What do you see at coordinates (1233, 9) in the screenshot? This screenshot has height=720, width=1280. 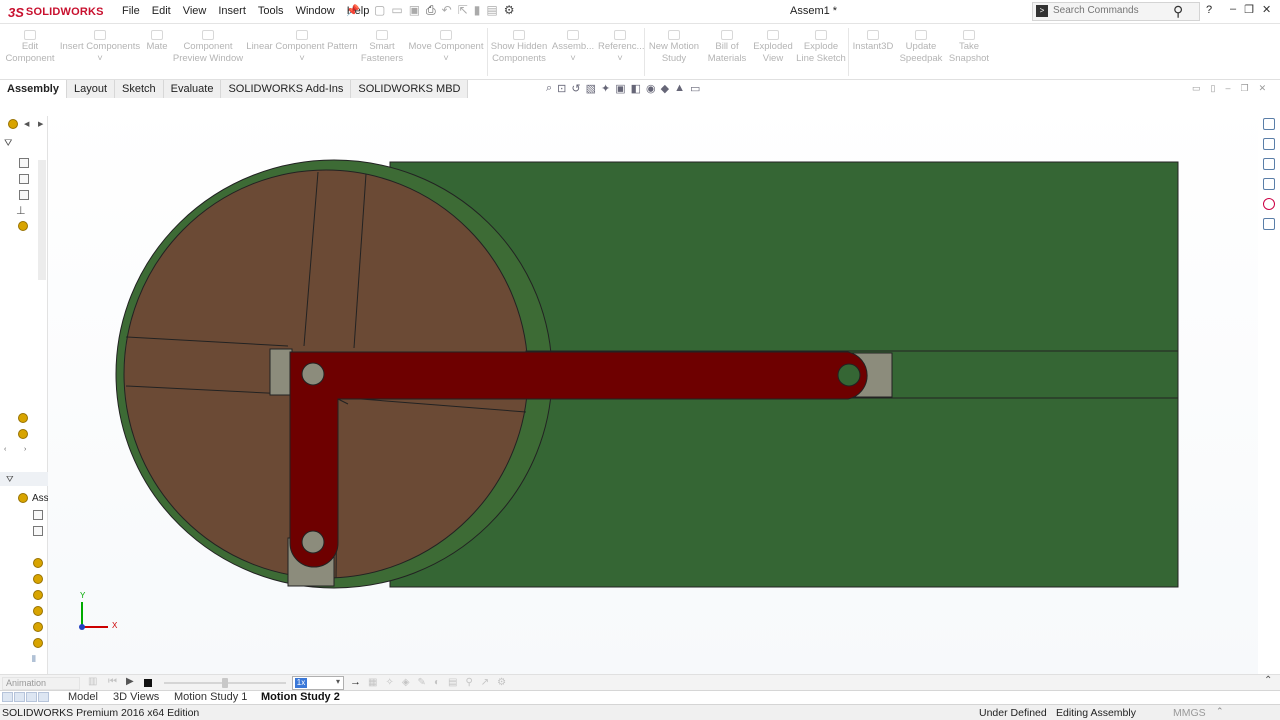 I see `minimize-icon: –` at bounding box center [1233, 9].